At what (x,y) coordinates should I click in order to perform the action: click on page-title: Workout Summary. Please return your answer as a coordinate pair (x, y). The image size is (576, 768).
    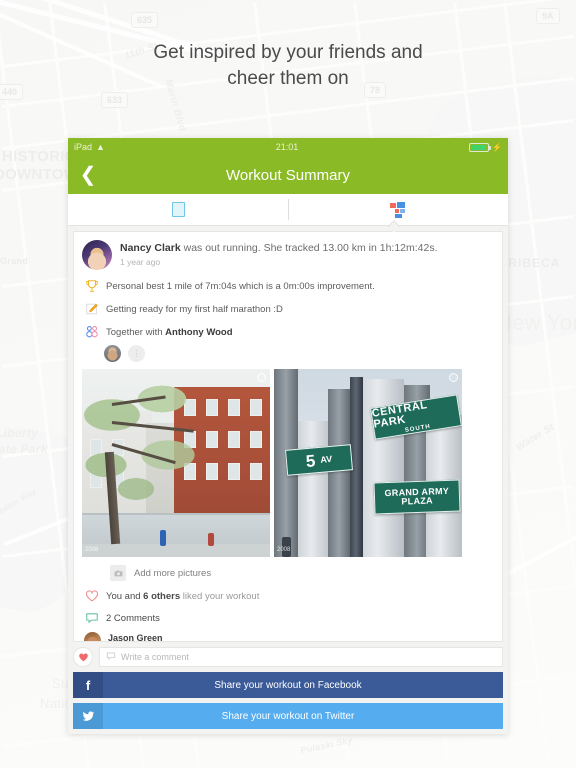
    Looking at the image, I should click on (288, 175).